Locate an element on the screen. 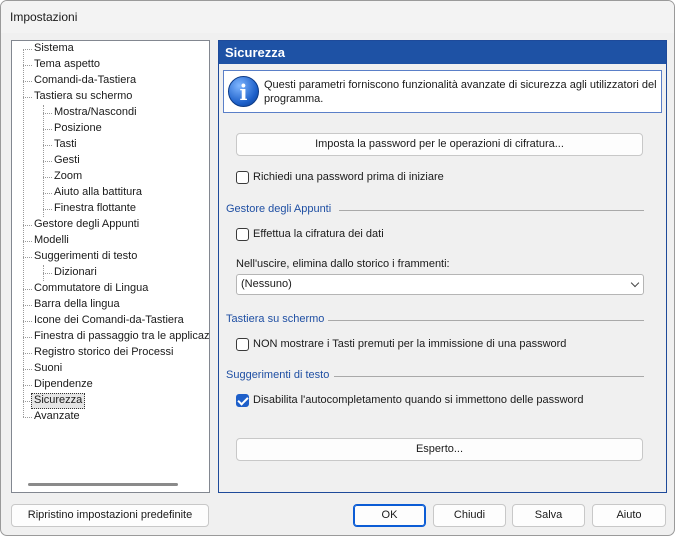 Image resolution: width=675 pixels, height=536 pixels. window-title: Impostazioni is located at coordinates (44, 17).